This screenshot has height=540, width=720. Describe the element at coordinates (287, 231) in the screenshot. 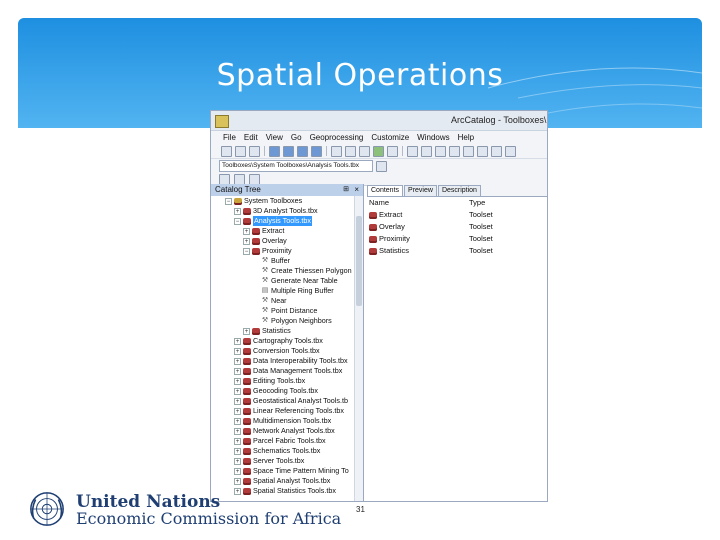

I see `tree-item: + Extract` at that location.